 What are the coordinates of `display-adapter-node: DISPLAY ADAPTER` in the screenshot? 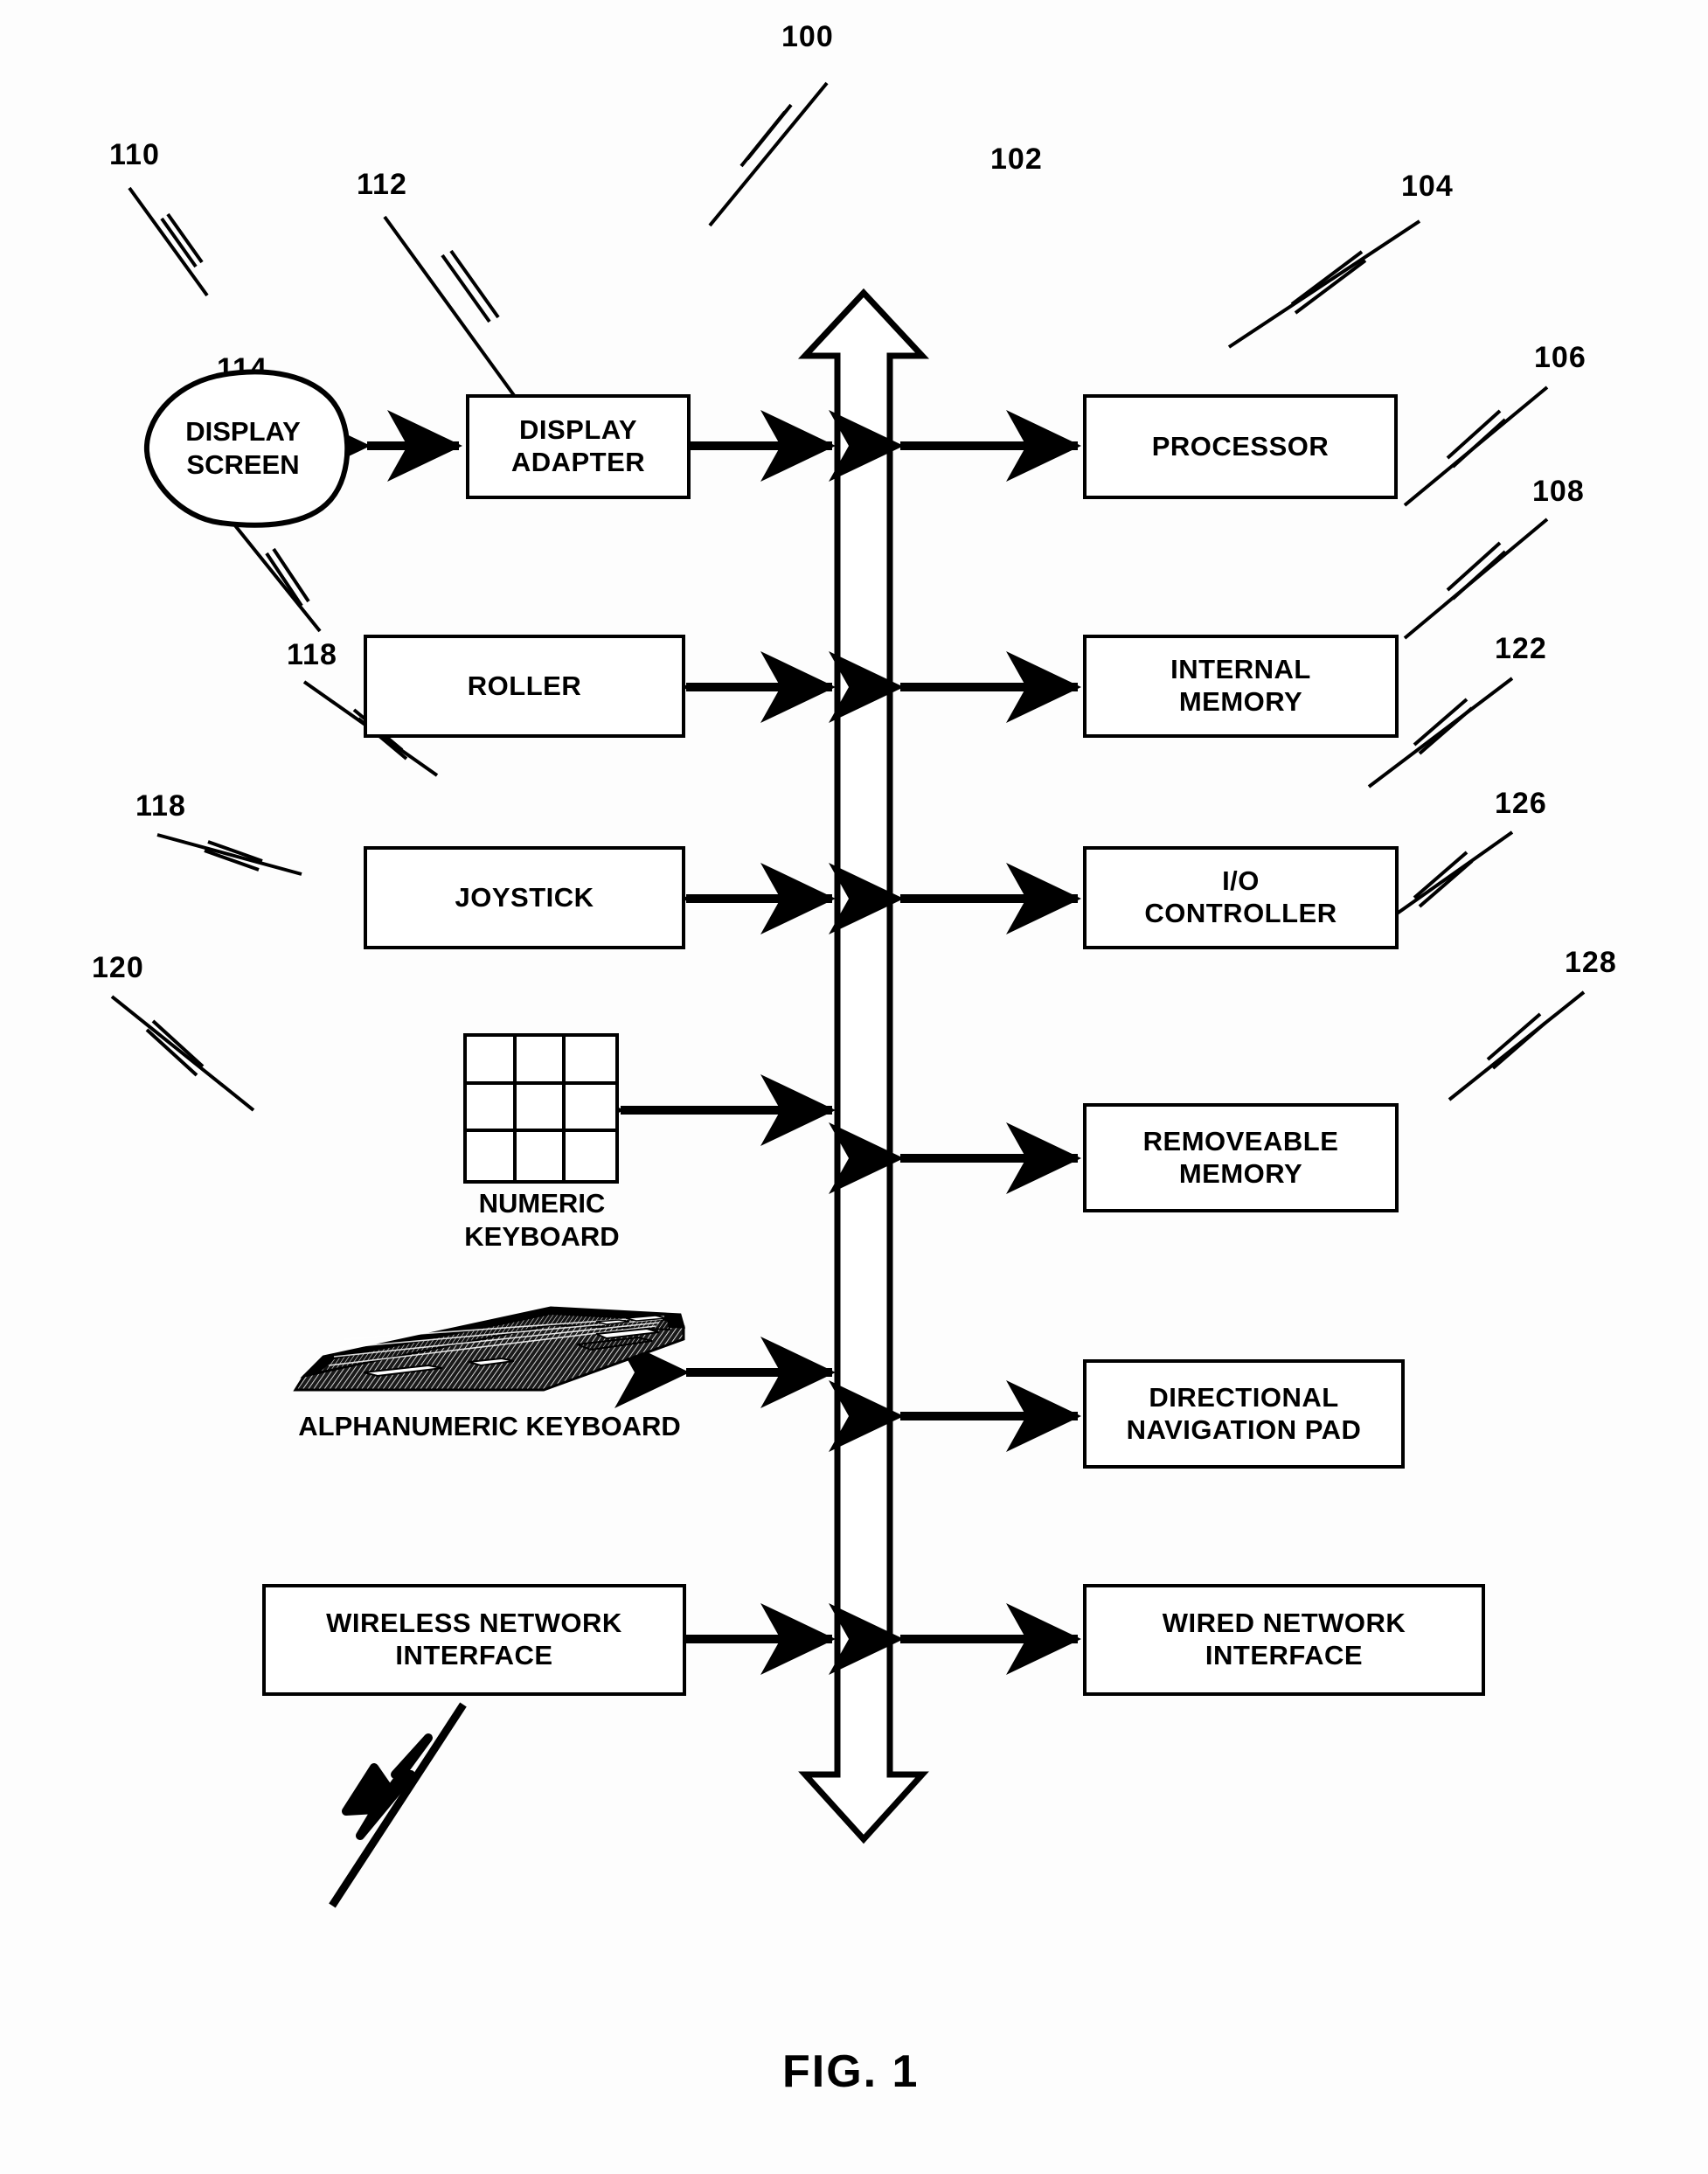 It's located at (578, 447).